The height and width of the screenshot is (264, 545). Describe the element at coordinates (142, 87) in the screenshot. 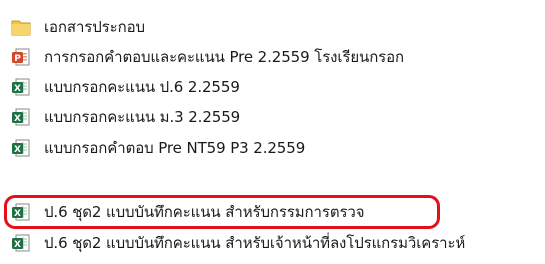

I see `file-name: แบบกรอกคะแนน ป.6 2.2559` at that location.